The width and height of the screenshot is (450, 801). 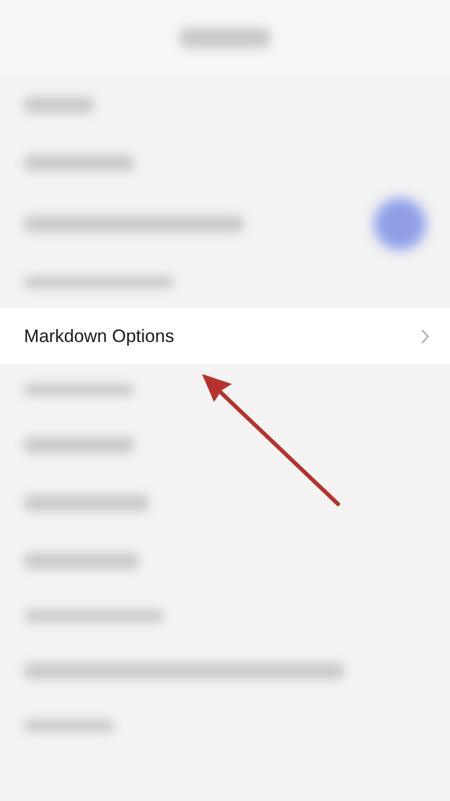 What do you see at coordinates (425, 336) in the screenshot?
I see `chevron-icon` at bounding box center [425, 336].